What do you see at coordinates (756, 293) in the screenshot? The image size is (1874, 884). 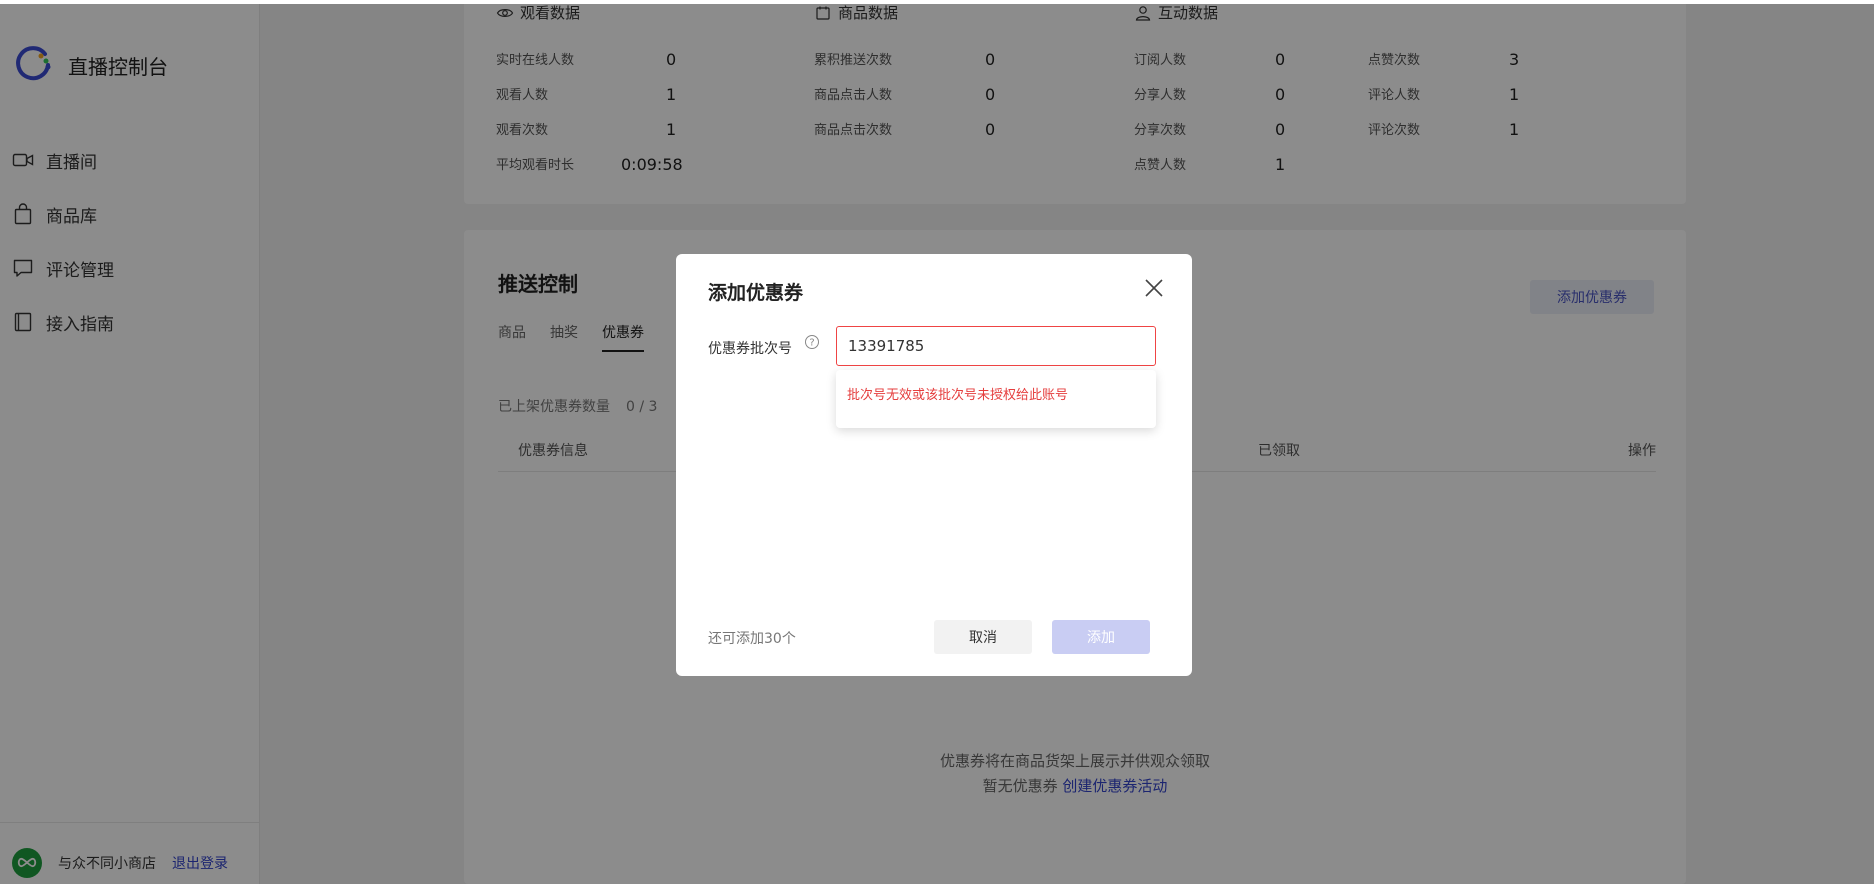 I see `dialog-title: 添加优惠券` at bounding box center [756, 293].